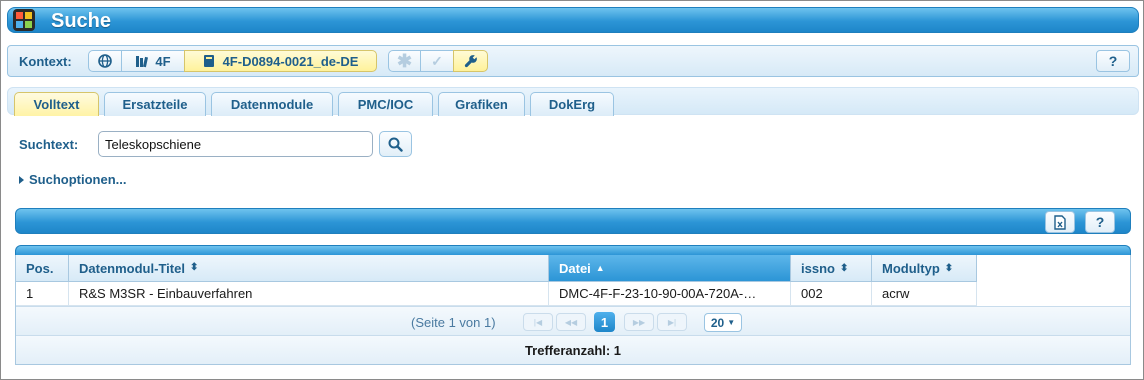 The width and height of the screenshot is (1144, 380). Describe the element at coordinates (49, 144) in the screenshot. I see `search-label: Suchtext:` at that location.